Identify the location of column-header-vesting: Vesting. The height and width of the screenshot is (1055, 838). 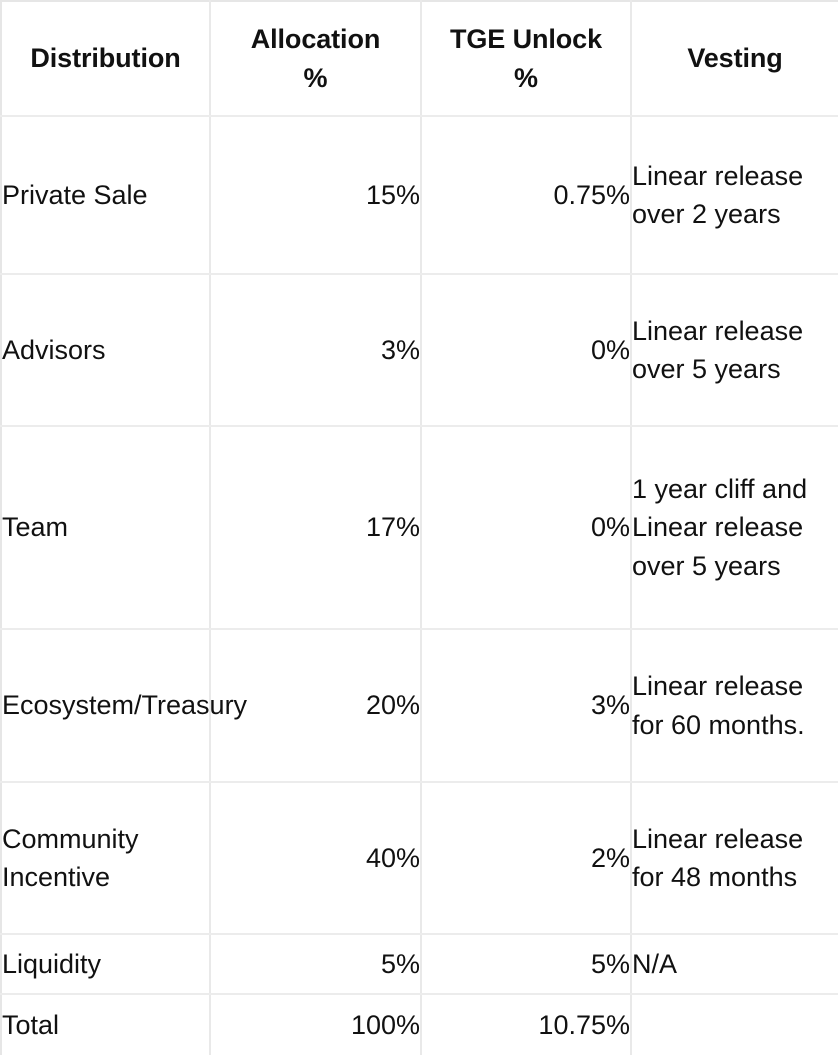
(734, 59).